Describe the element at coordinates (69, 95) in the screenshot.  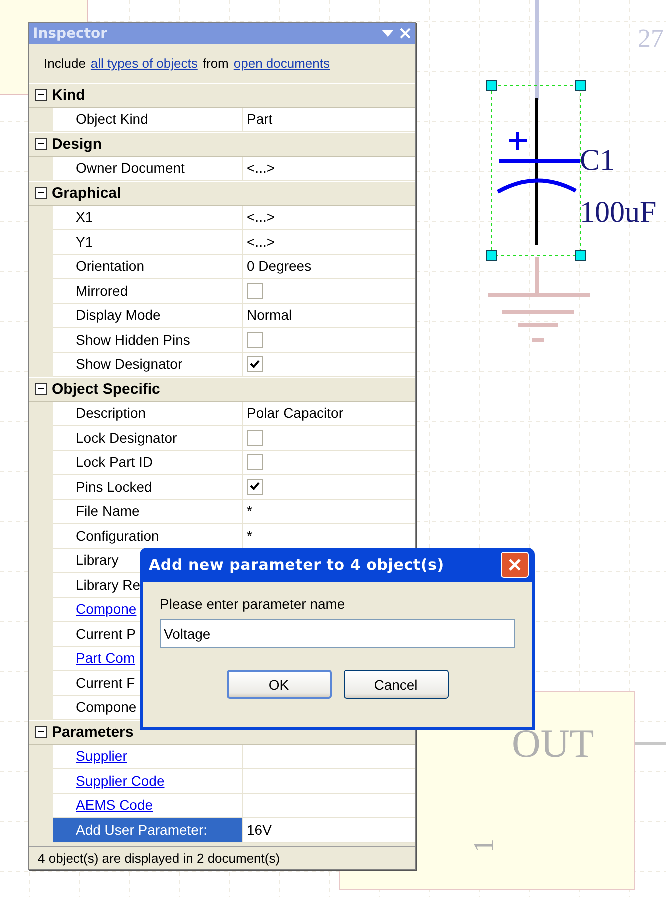
I see `section-title: Kind` at that location.